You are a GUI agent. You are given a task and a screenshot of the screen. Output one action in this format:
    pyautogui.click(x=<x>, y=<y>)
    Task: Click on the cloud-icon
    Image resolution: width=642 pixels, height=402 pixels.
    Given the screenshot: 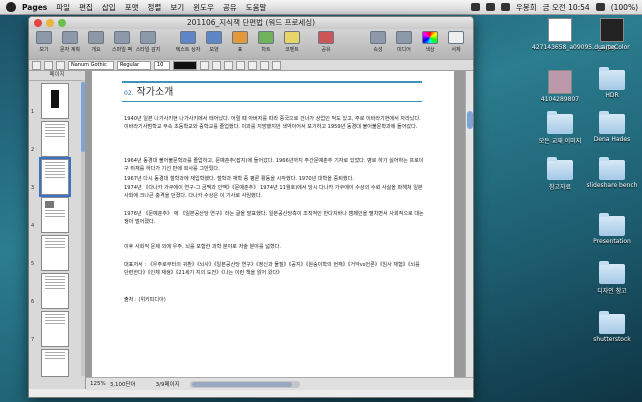 What is the action you would take?
    pyautogui.click(x=475, y=7)
    